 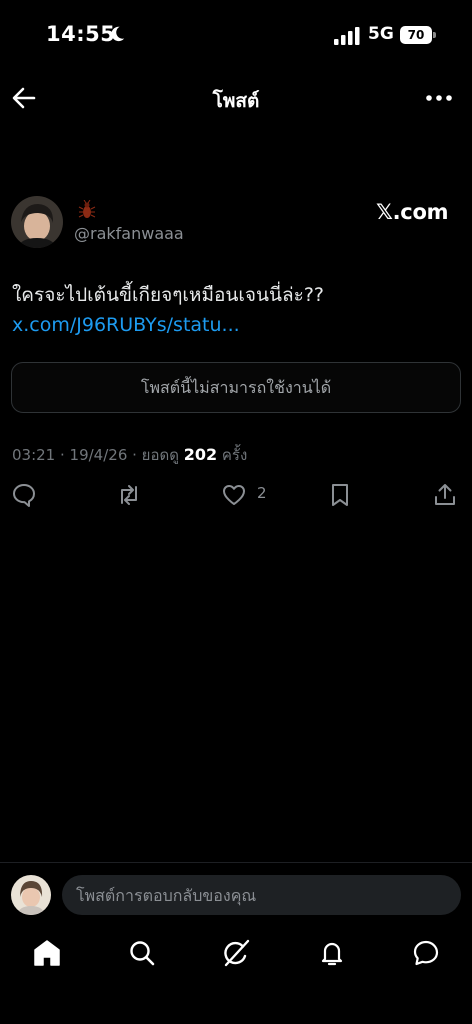 What do you see at coordinates (142, 953) in the screenshot?
I see `search-icon` at bounding box center [142, 953].